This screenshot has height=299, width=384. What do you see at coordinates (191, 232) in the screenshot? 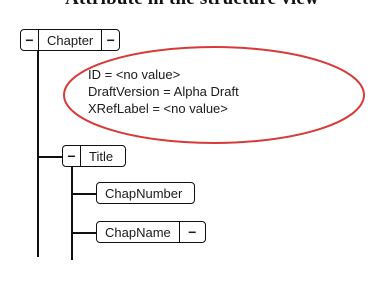
I see `attributes-toggle: −` at bounding box center [191, 232].